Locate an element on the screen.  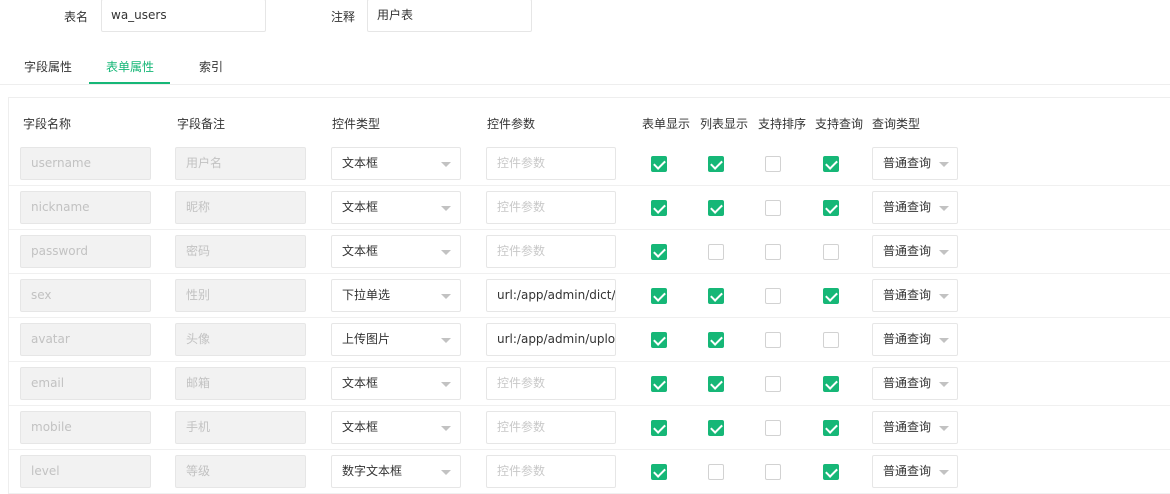
control-type-select: 上传图片 is located at coordinates (396, 339).